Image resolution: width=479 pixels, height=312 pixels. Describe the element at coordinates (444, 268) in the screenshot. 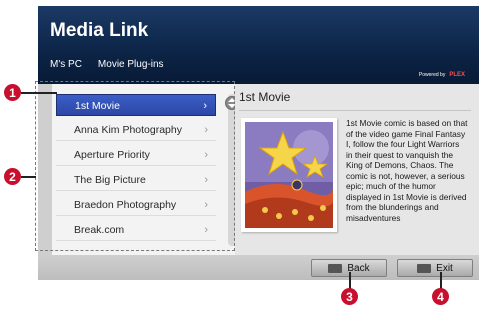

I see `exit-button-label: Exit` at that location.